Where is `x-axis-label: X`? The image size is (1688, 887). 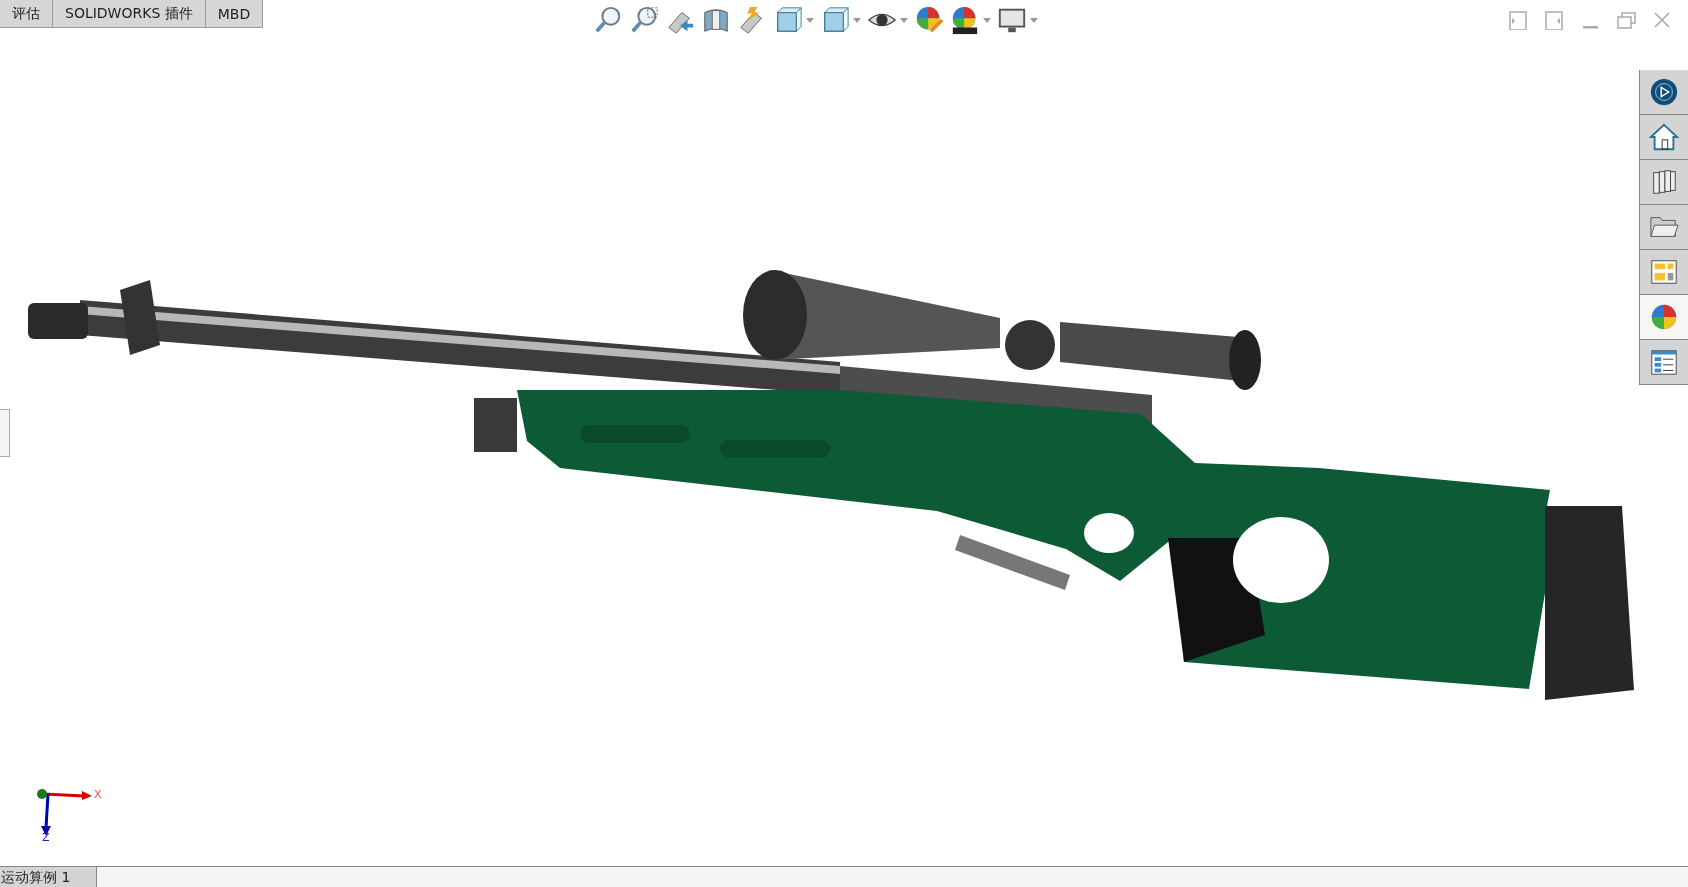
x-axis-label: X is located at coordinates (98, 794).